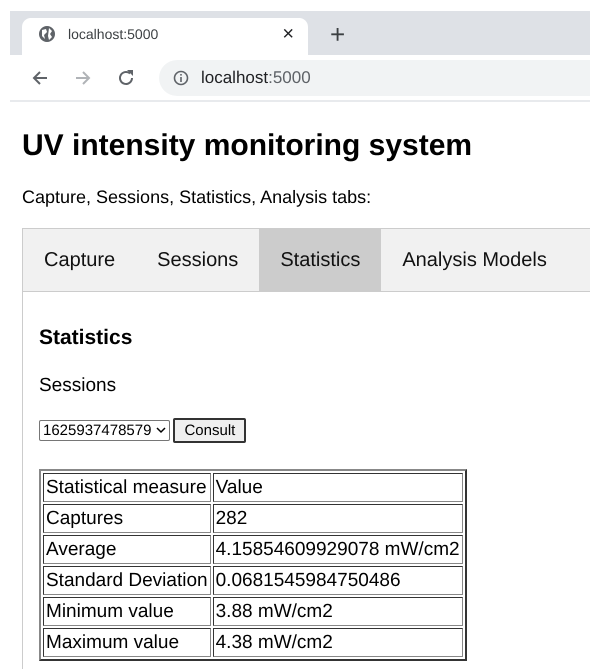 Image resolution: width=590 pixels, height=671 pixels. I want to click on column-header: Value, so click(337, 487).